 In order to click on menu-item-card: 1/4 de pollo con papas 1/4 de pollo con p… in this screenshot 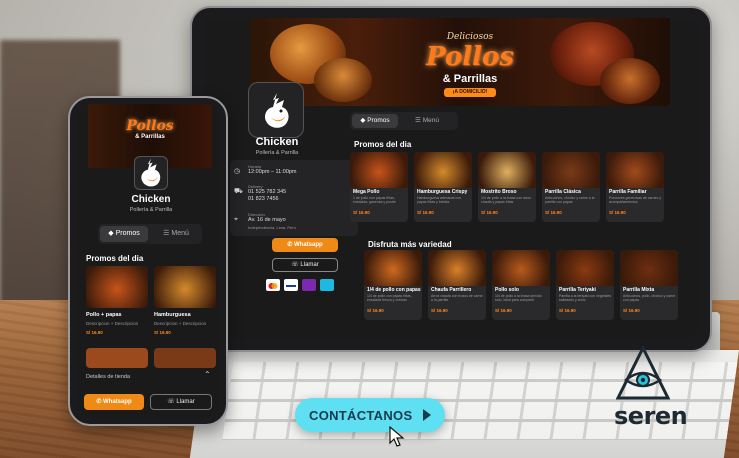, I will do `click(393, 285)`.